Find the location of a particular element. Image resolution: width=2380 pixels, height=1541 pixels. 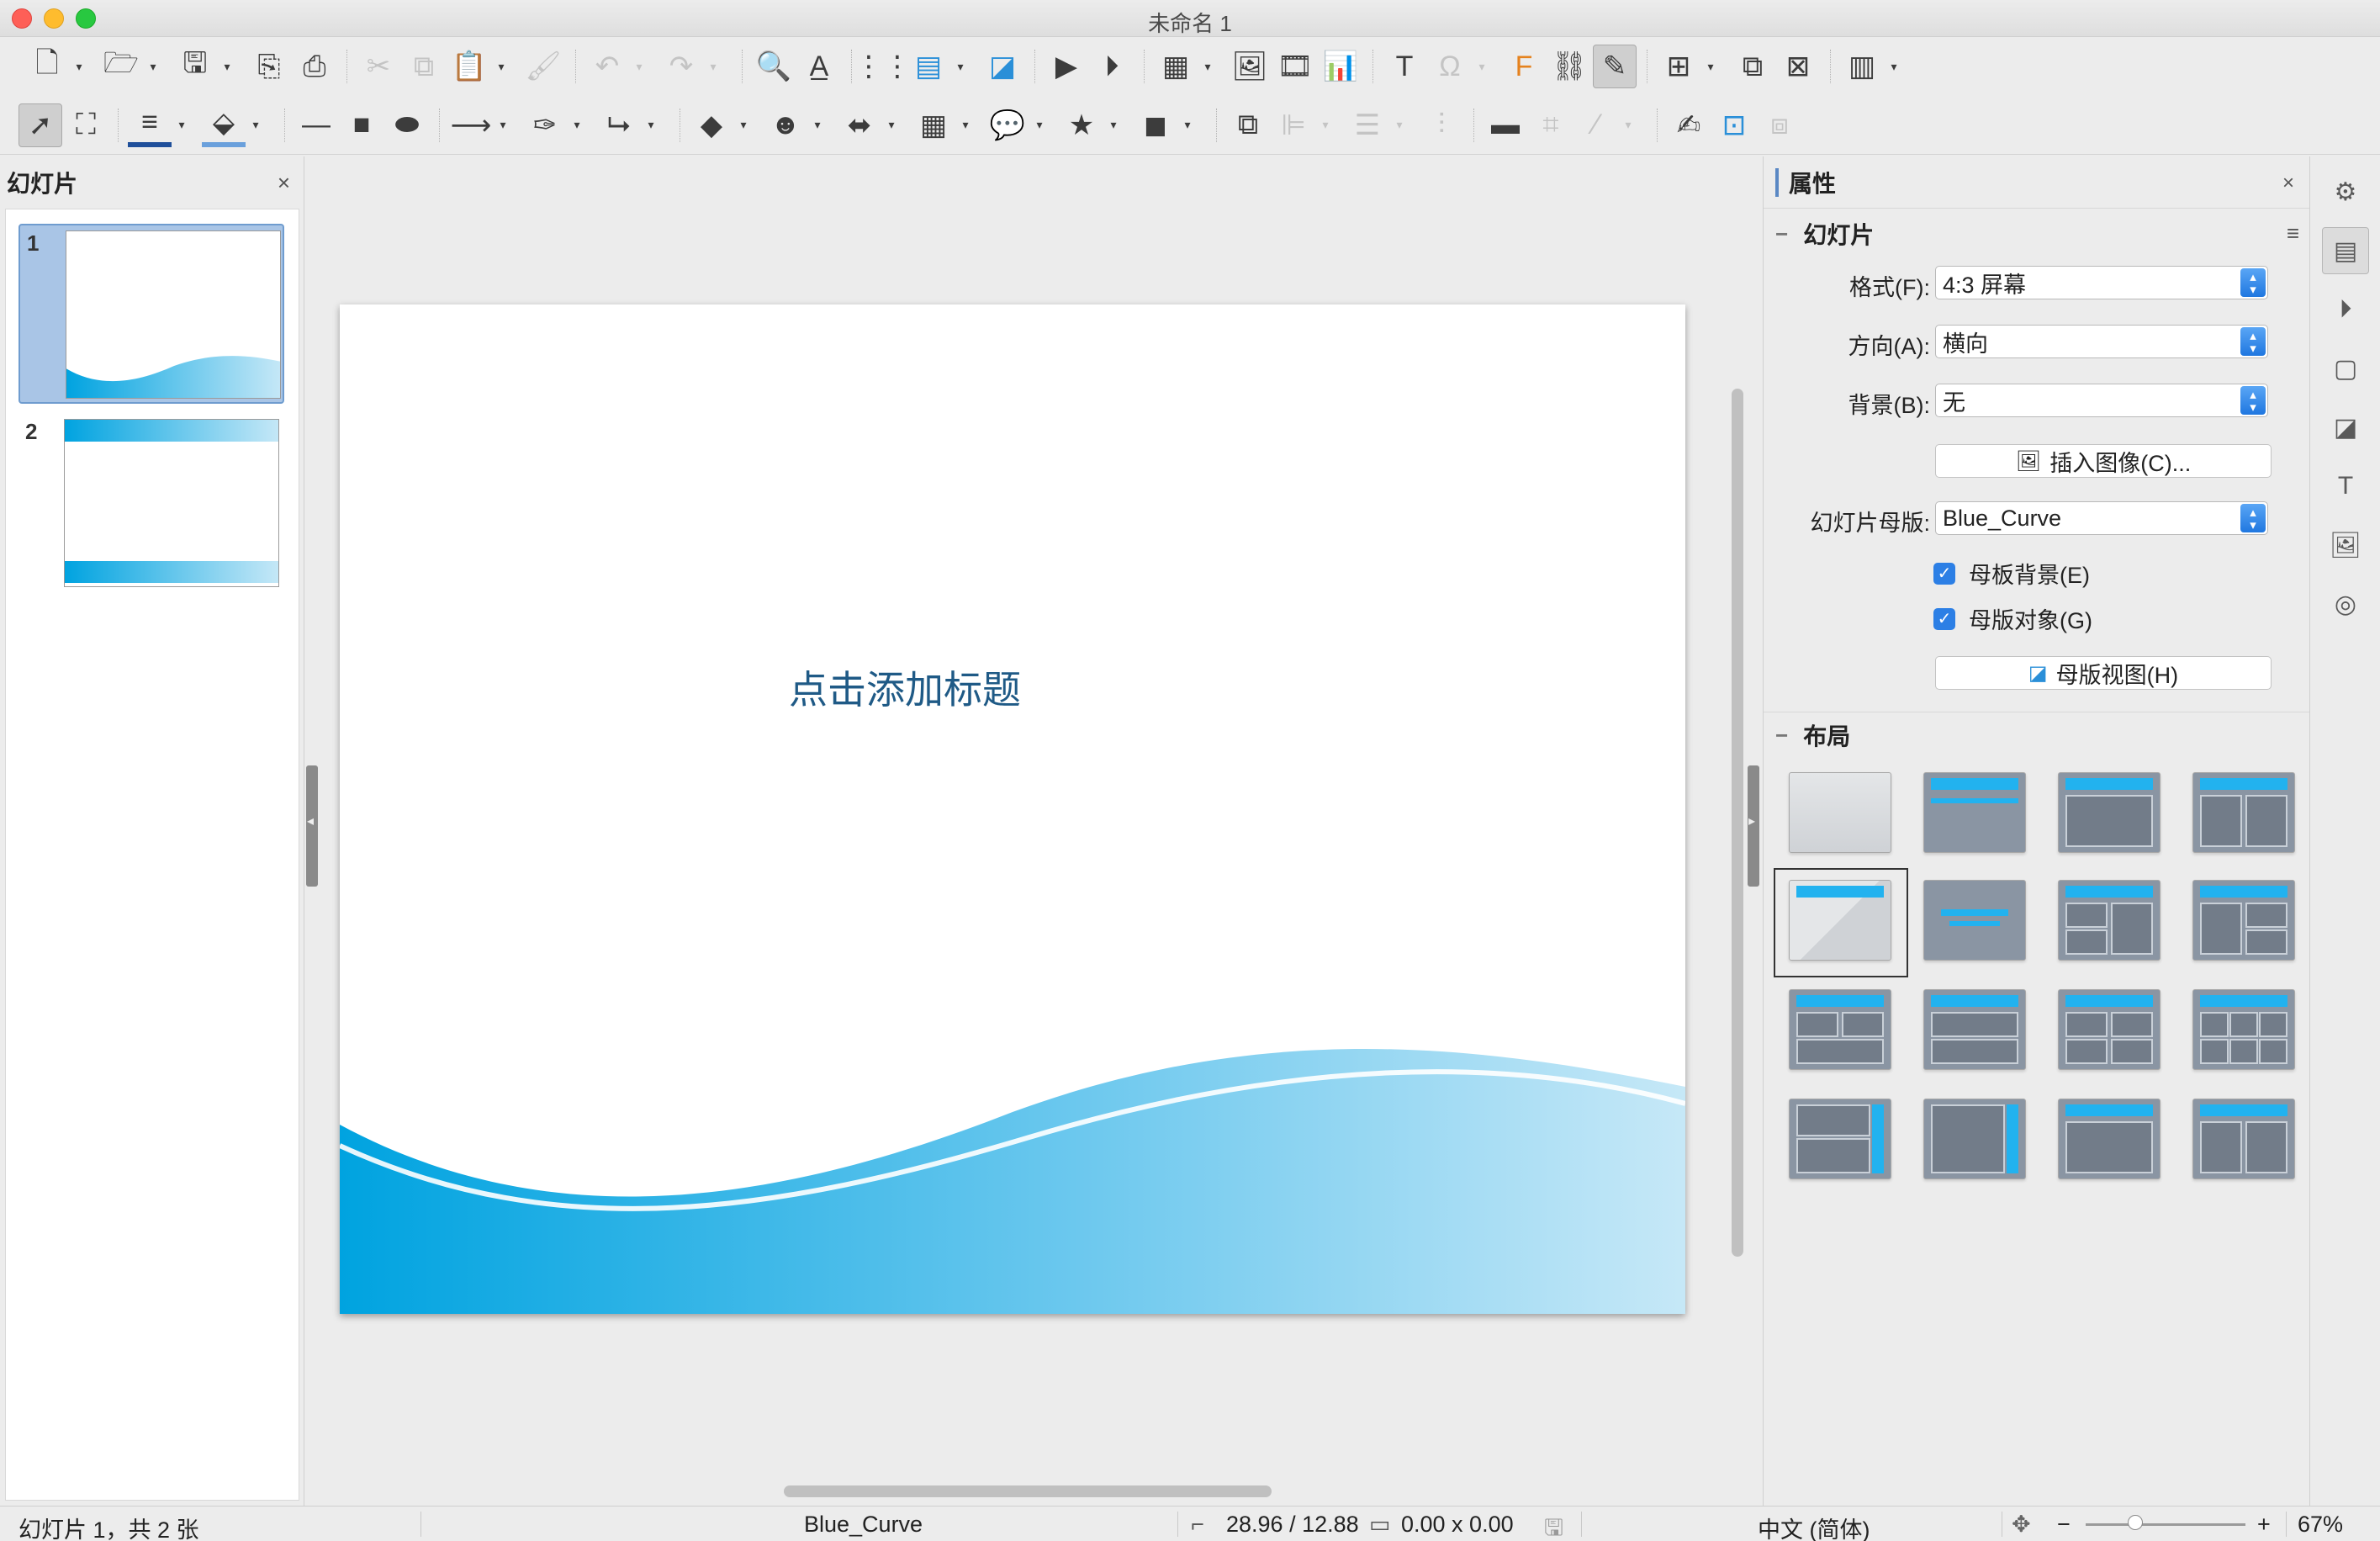

3d-objects-icon: ◼ is located at coordinates (1155, 125).